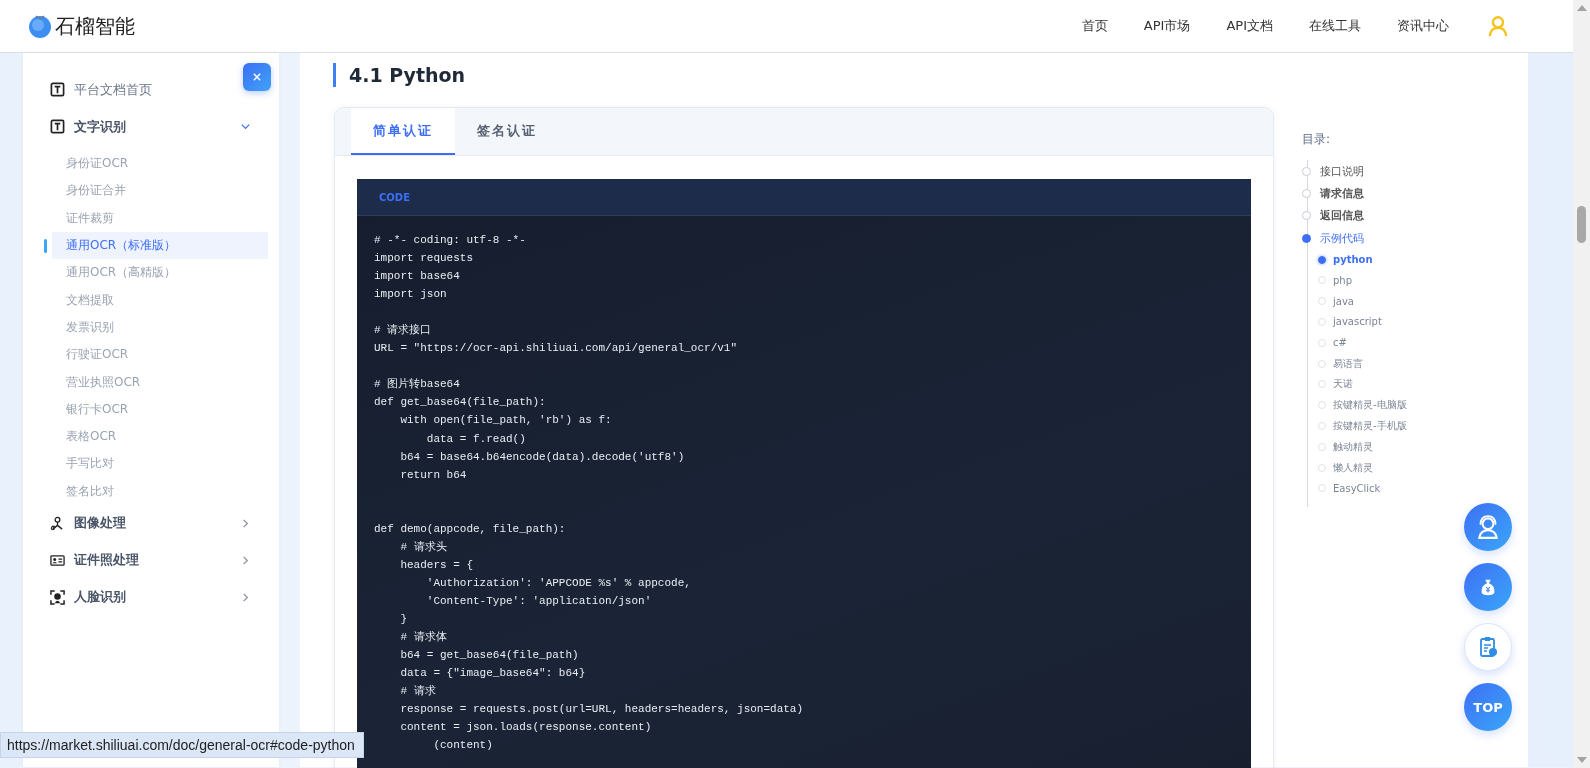  Describe the element at coordinates (1581, 384) in the screenshot. I see `scrollbar` at that location.